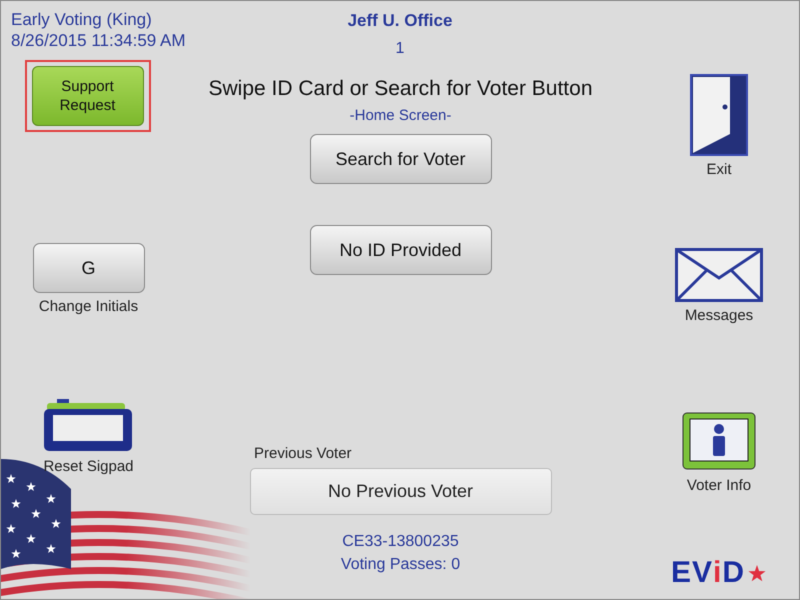 This screenshot has width=800, height=600. Describe the element at coordinates (757, 573) in the screenshot. I see `star-icon` at that location.